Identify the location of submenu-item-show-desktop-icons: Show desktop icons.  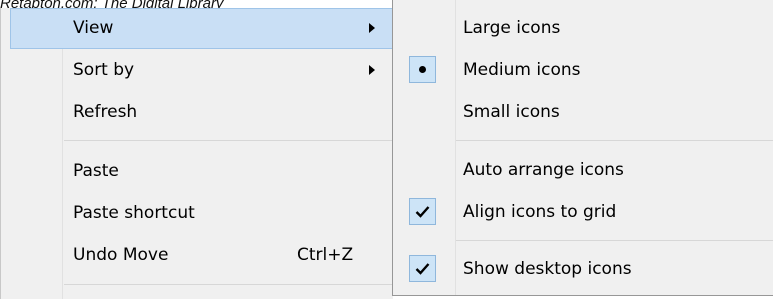
(583, 269).